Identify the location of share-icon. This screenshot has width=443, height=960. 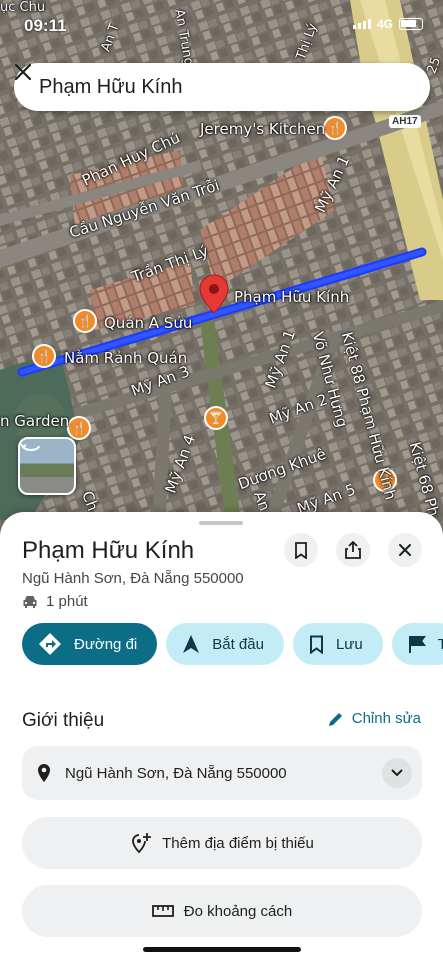
(353, 550).